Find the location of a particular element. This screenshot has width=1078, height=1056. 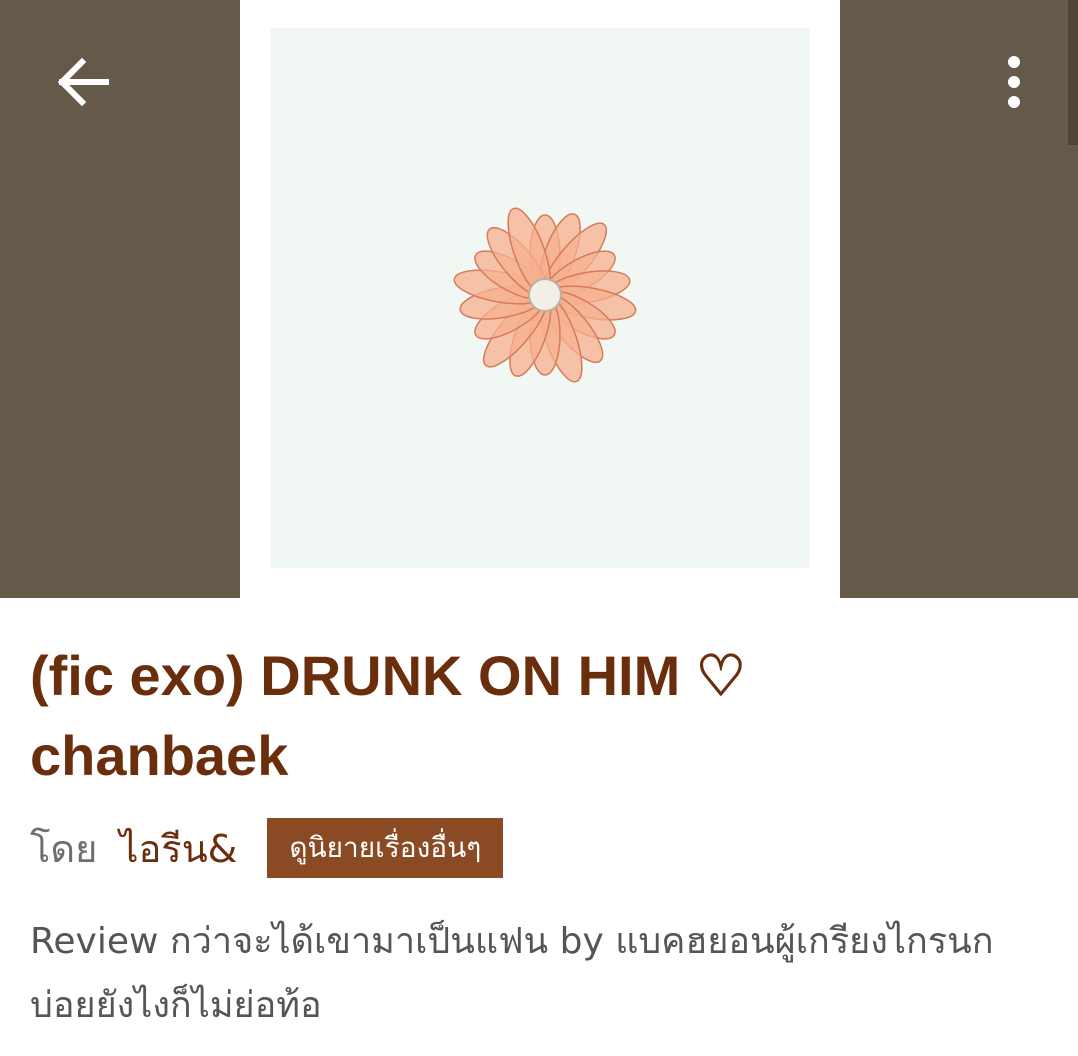

more-vertical-icon is located at coordinates (1014, 82).